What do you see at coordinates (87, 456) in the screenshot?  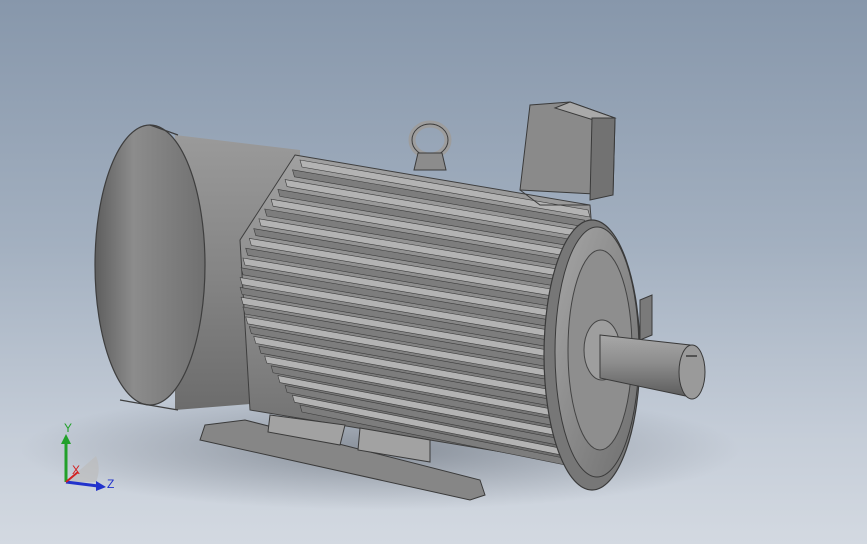 I see `axis-triad: Y X Z` at bounding box center [87, 456].